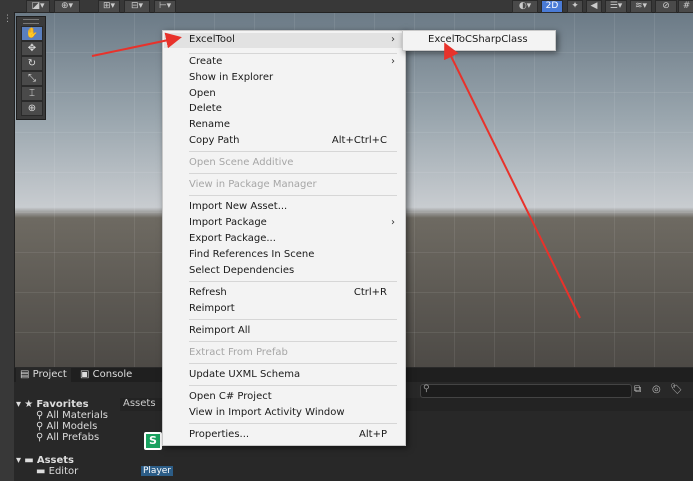  I want to click on scene-filter-icon: ⧉, so click(637, 389).